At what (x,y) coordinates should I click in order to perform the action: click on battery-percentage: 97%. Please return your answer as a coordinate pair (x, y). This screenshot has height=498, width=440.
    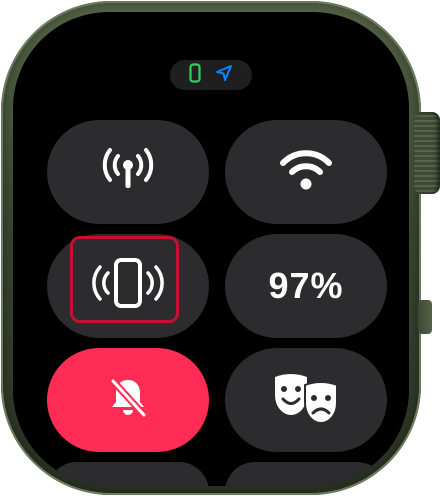
    Looking at the image, I should click on (306, 285).